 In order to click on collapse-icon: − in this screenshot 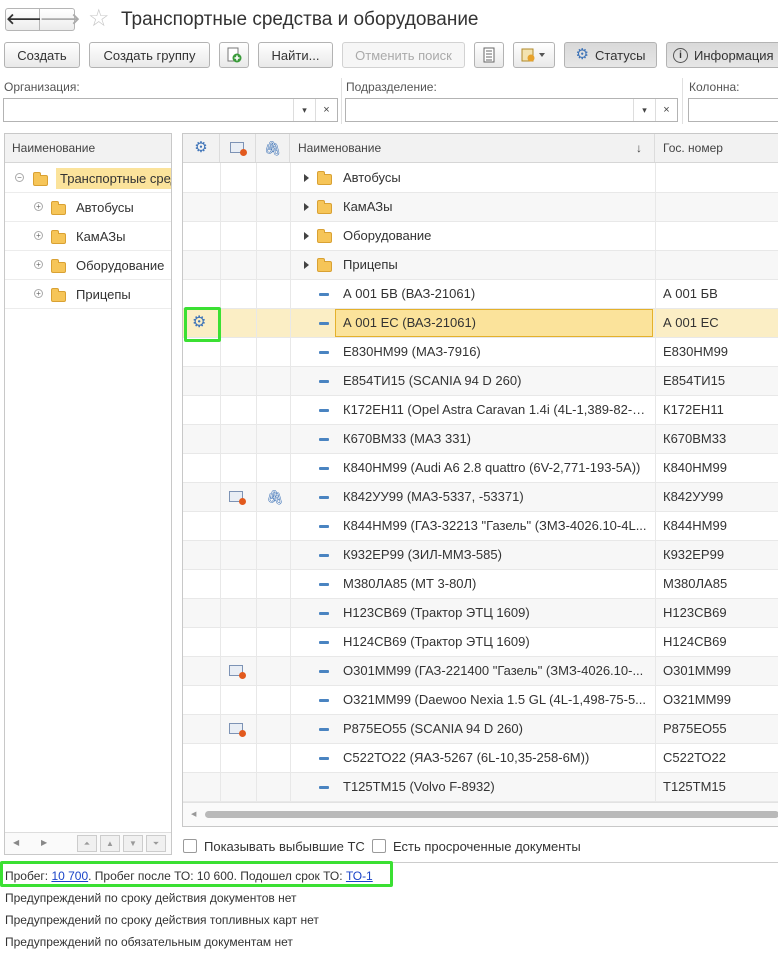, I will do `click(19, 177)`.